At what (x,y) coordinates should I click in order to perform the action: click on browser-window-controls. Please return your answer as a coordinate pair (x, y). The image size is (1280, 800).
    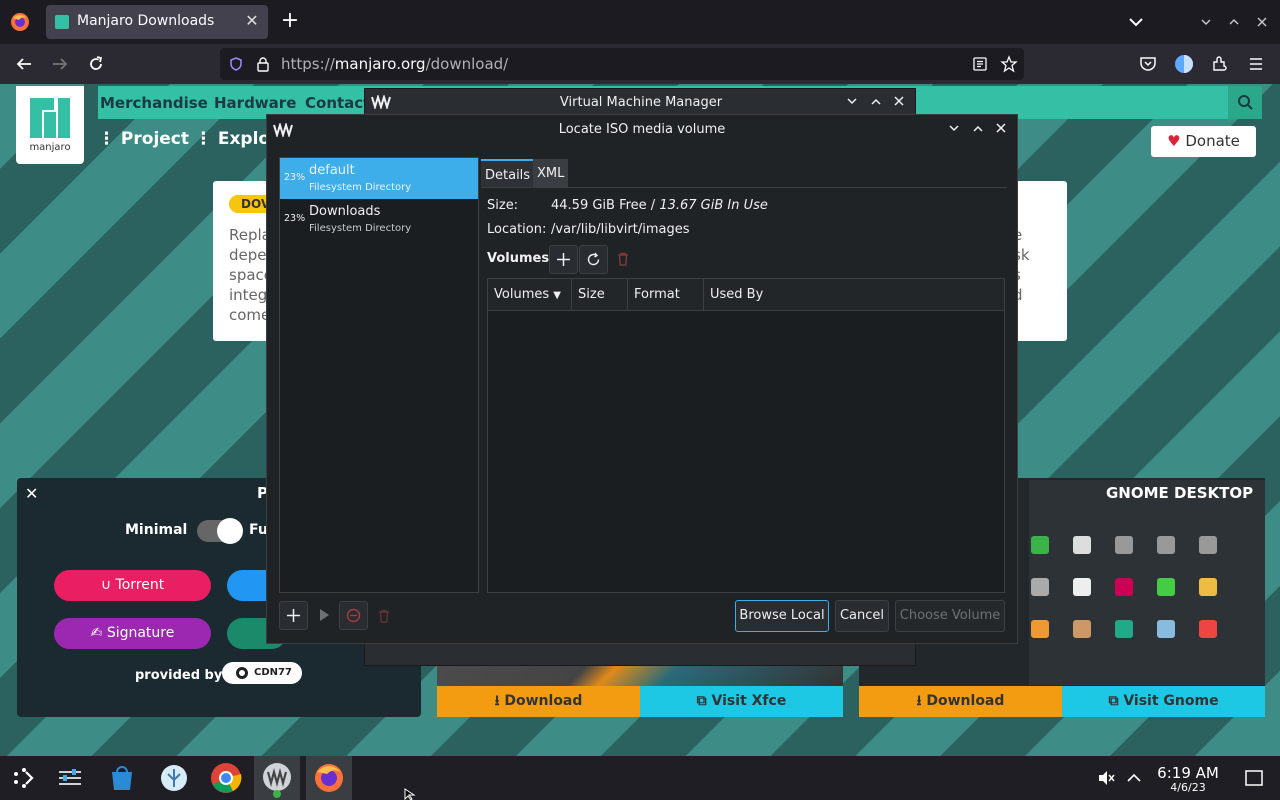
    Looking at the image, I should click on (1236, 22).